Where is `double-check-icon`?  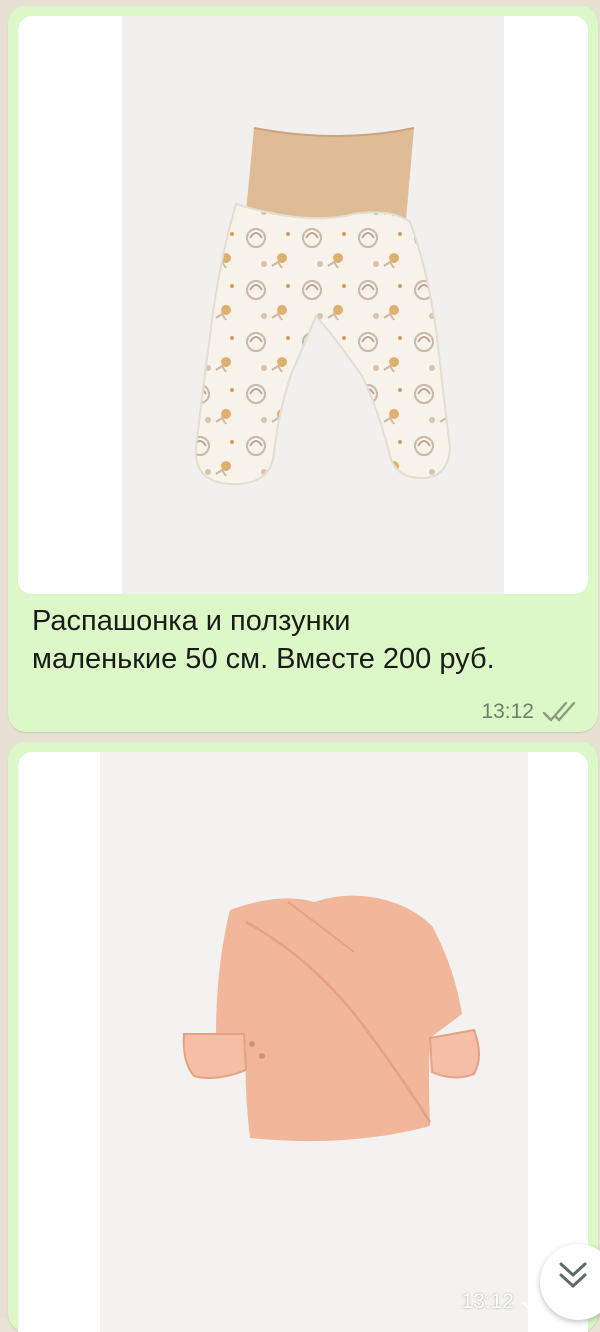
double-check-icon is located at coordinates (559, 711).